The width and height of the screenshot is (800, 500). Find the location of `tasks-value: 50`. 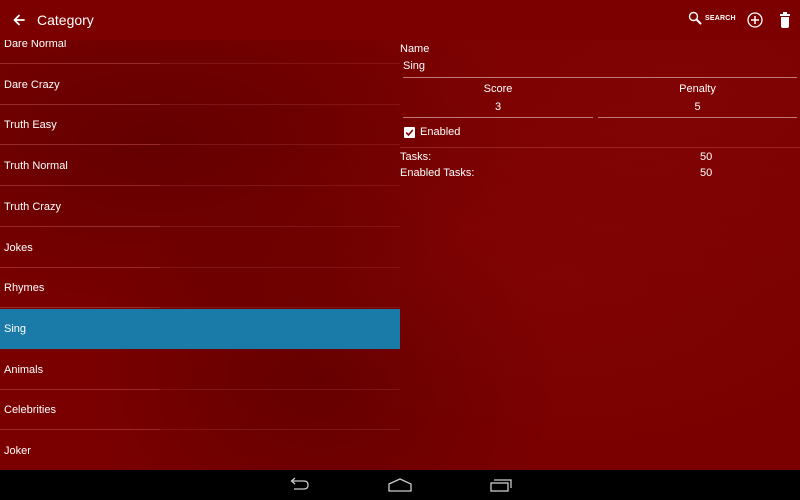

tasks-value: 50 is located at coordinates (706, 157).